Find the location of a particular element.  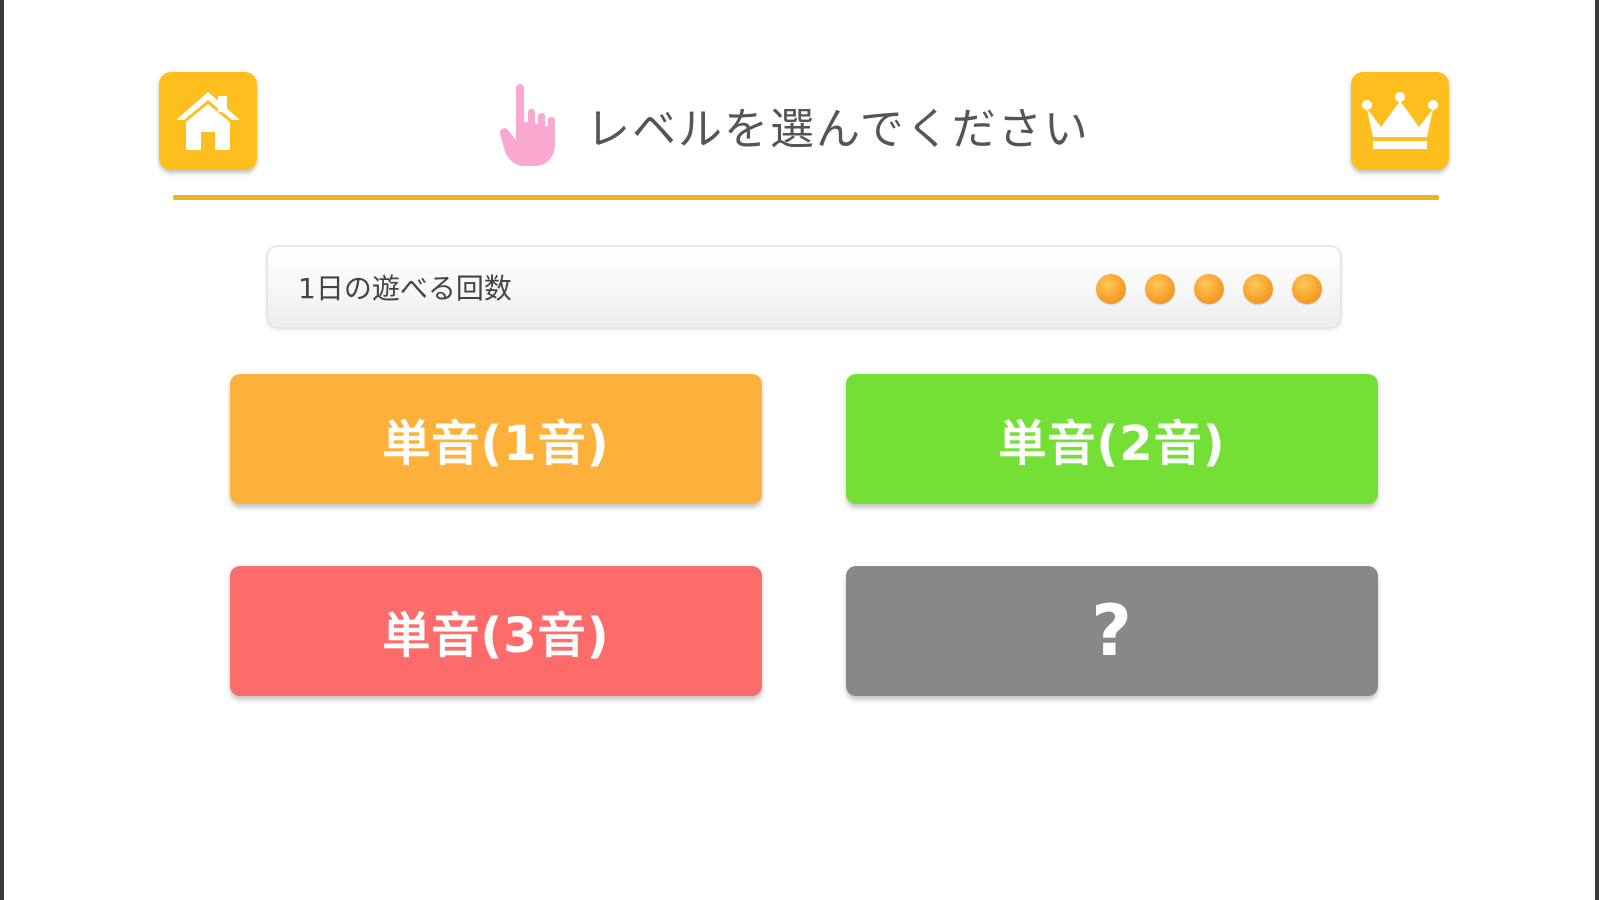

page-header: レベルを選んでください is located at coordinates (792, 125).